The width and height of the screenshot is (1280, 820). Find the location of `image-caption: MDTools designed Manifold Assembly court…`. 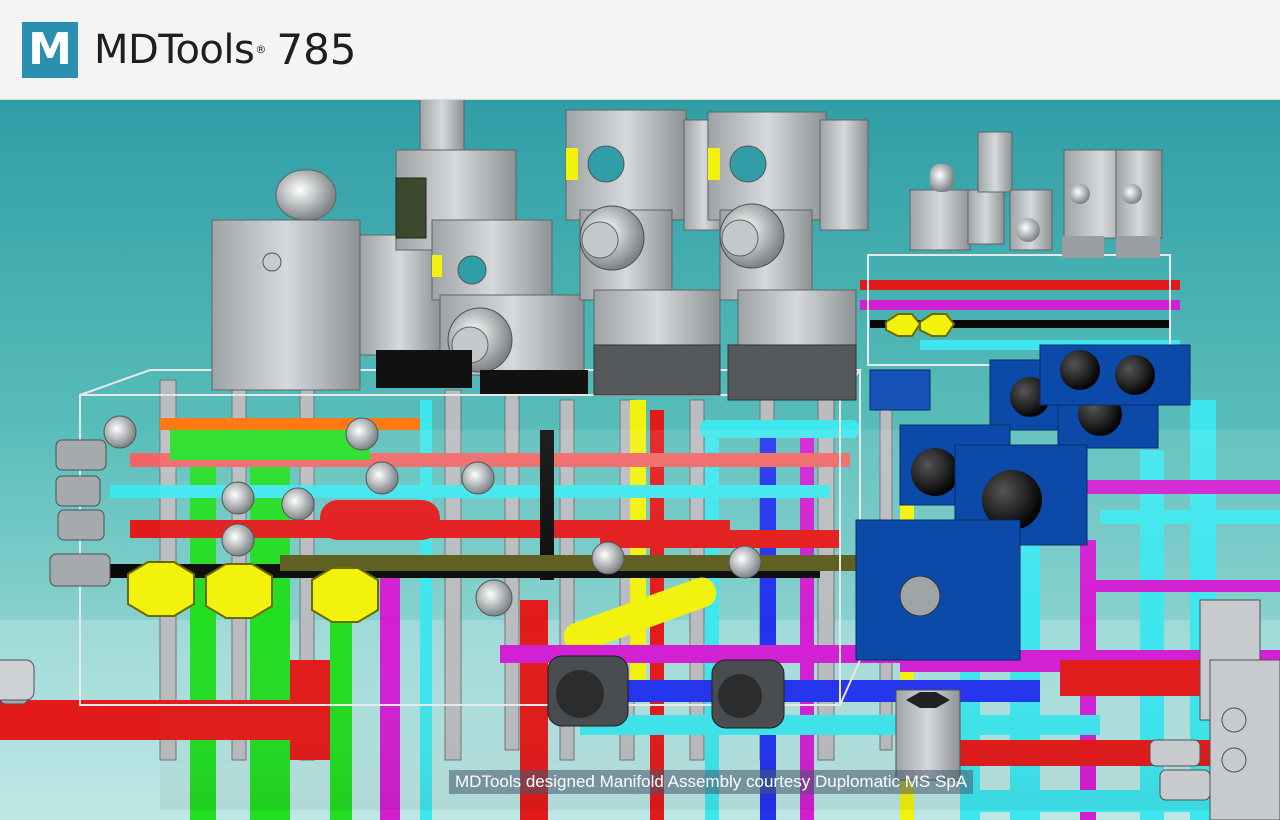

image-caption: MDTools designed Manifold Assembly court… is located at coordinates (711, 782).